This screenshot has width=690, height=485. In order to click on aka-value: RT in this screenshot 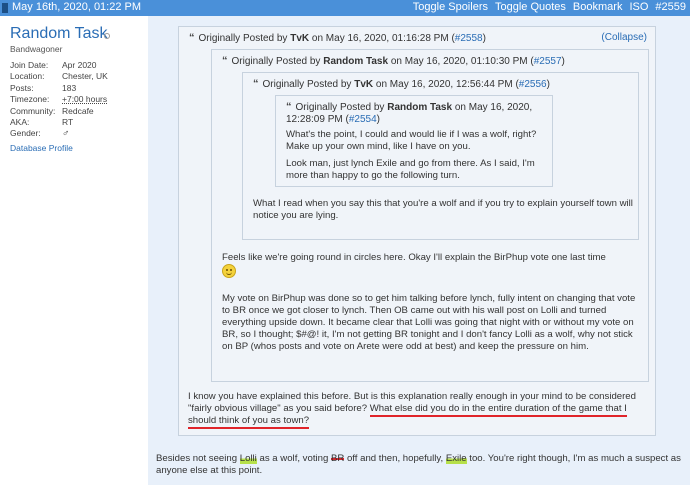, I will do `click(68, 121)`.